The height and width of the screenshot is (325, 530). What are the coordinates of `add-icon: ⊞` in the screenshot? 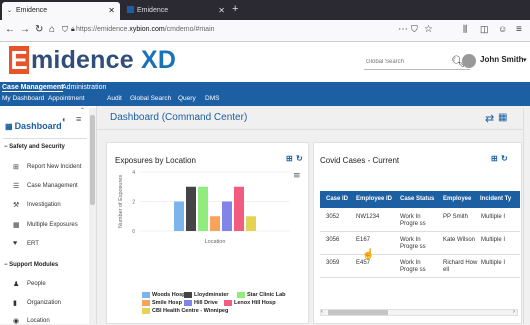 It's located at (494, 158).